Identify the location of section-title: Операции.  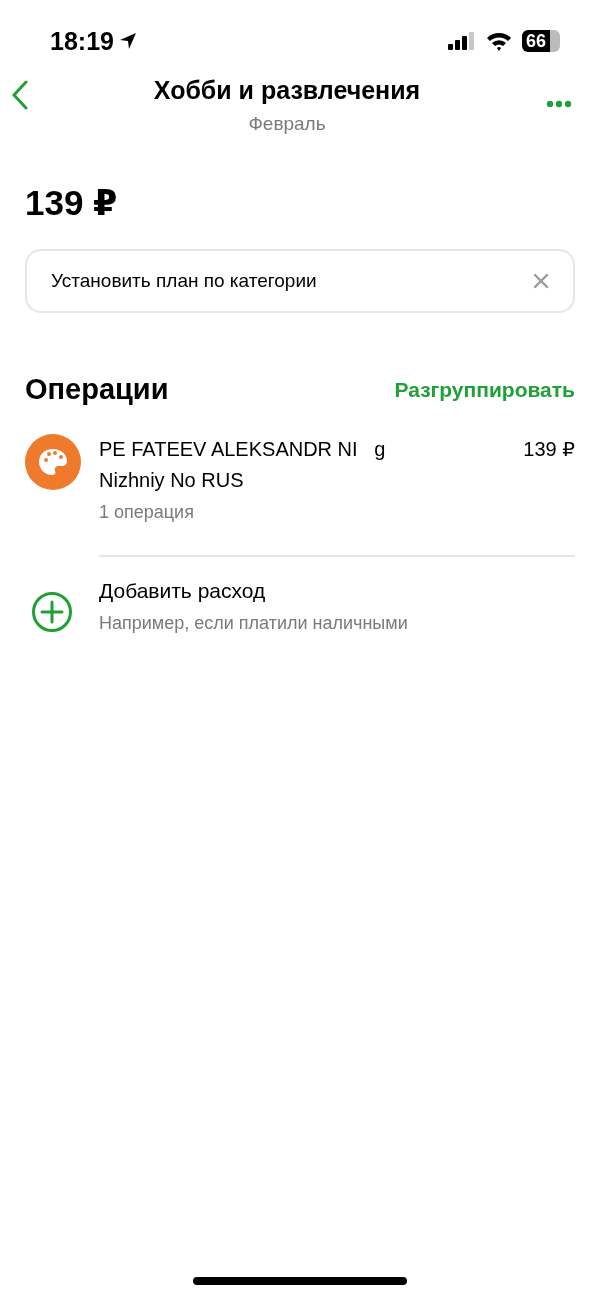
(97, 389).